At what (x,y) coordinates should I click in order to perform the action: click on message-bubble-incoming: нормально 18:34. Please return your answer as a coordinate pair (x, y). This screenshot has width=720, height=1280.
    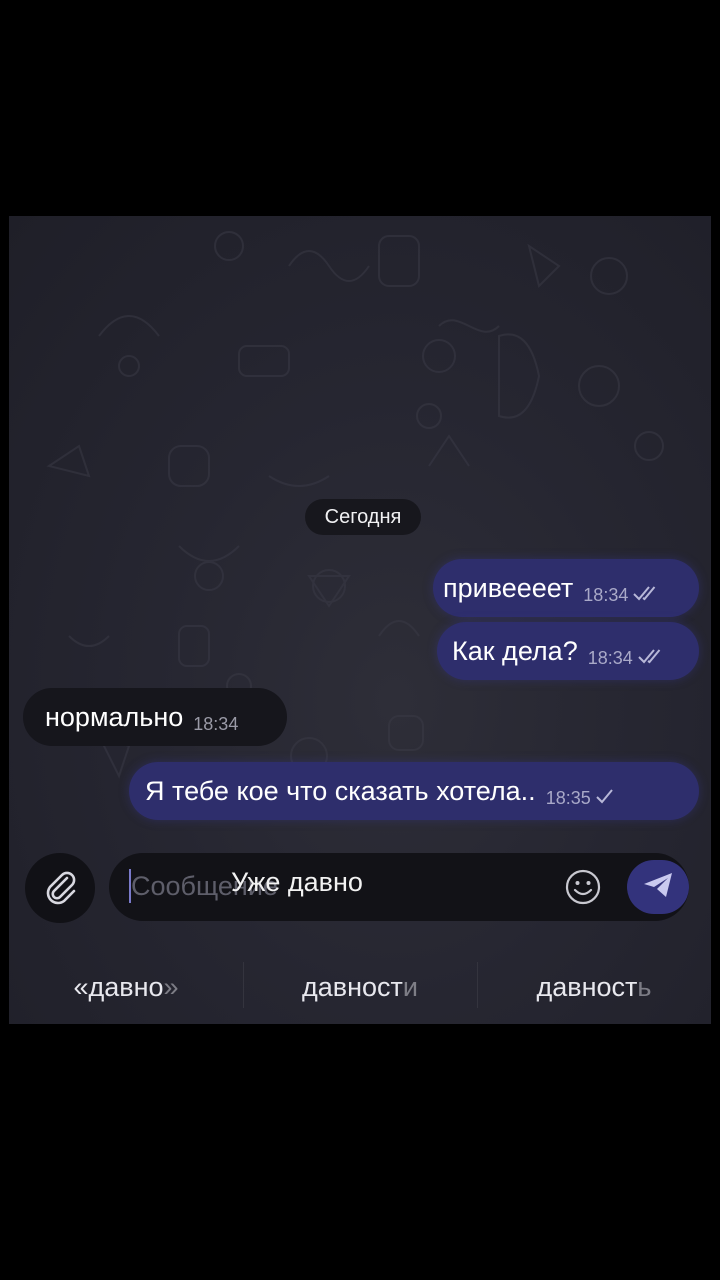
    Looking at the image, I should click on (155, 717).